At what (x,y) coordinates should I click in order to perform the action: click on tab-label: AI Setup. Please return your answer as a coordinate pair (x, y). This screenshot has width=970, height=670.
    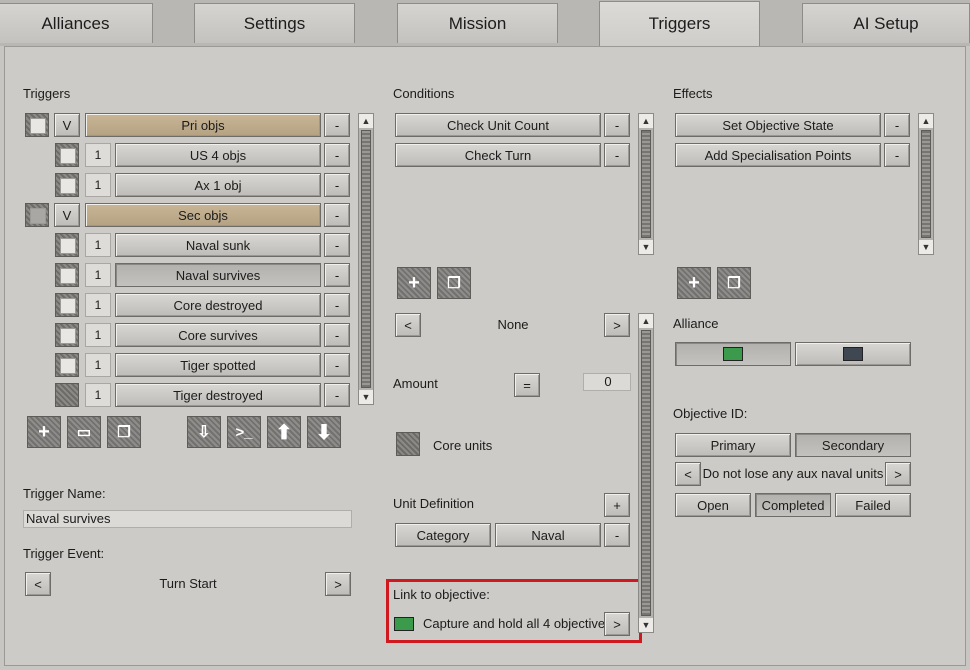
    Looking at the image, I should click on (886, 23).